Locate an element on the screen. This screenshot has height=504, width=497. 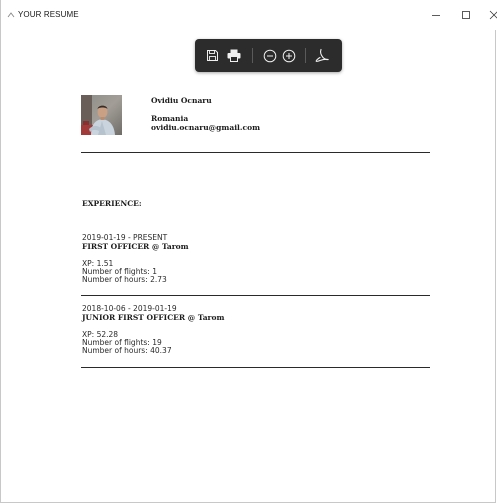
pdf-icon is located at coordinates (322, 55).